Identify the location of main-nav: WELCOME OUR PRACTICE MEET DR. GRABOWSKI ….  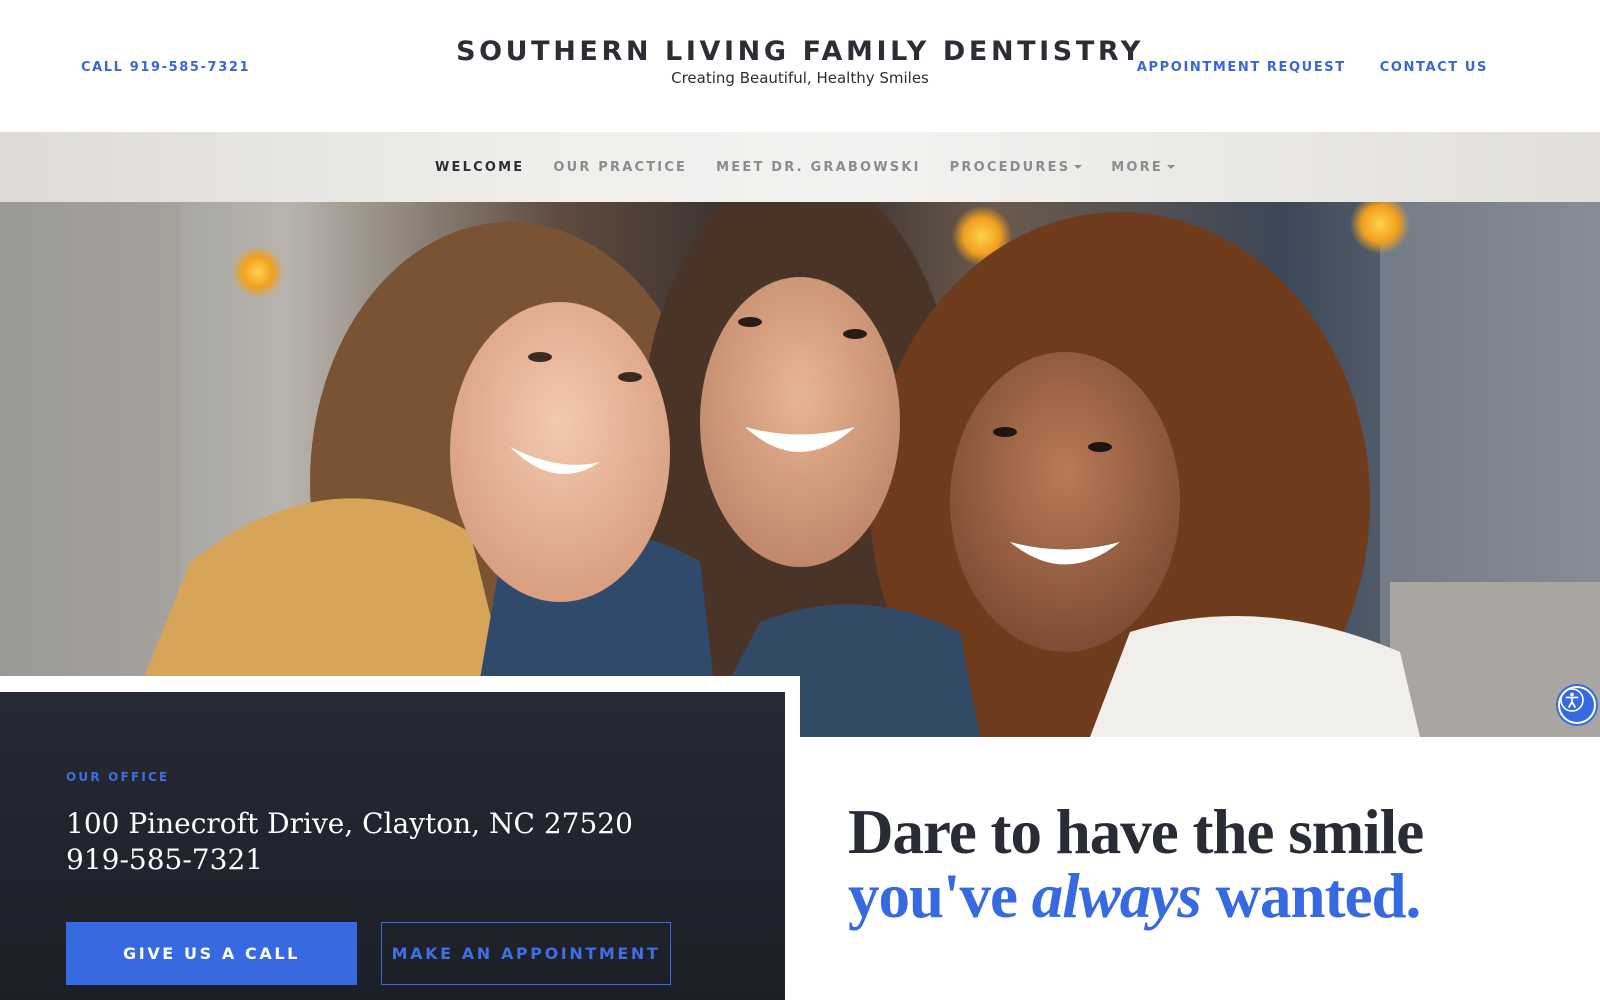
(800, 167).